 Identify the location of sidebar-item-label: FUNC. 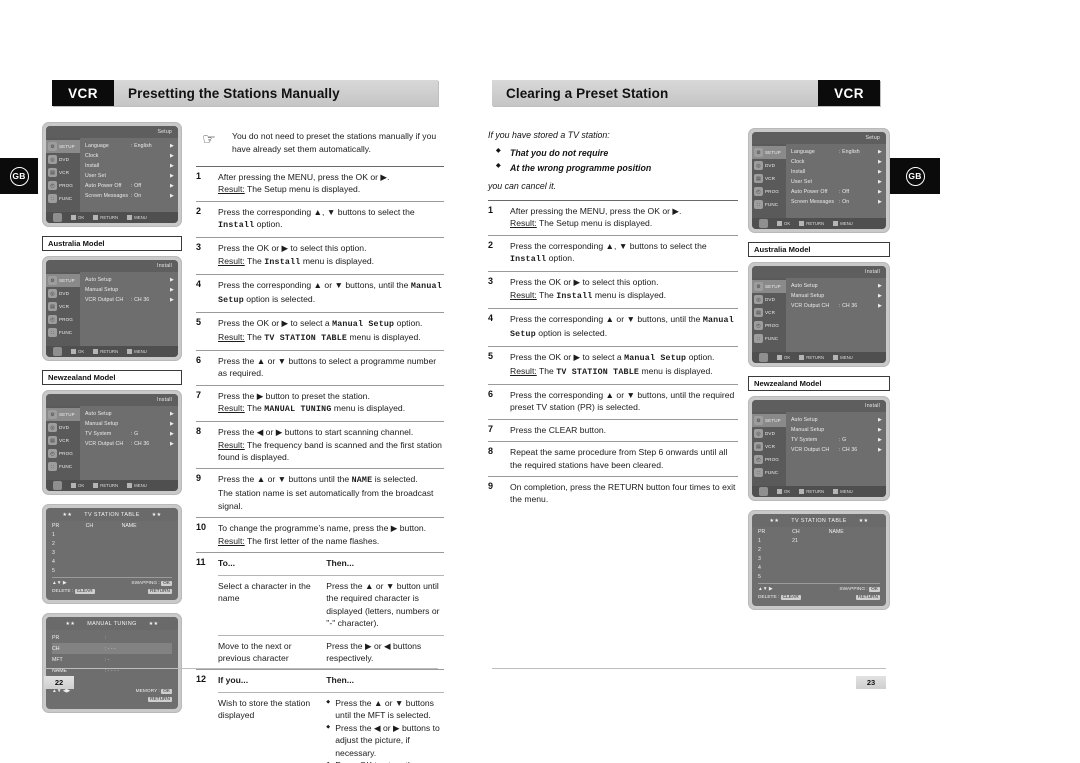
(66, 198).